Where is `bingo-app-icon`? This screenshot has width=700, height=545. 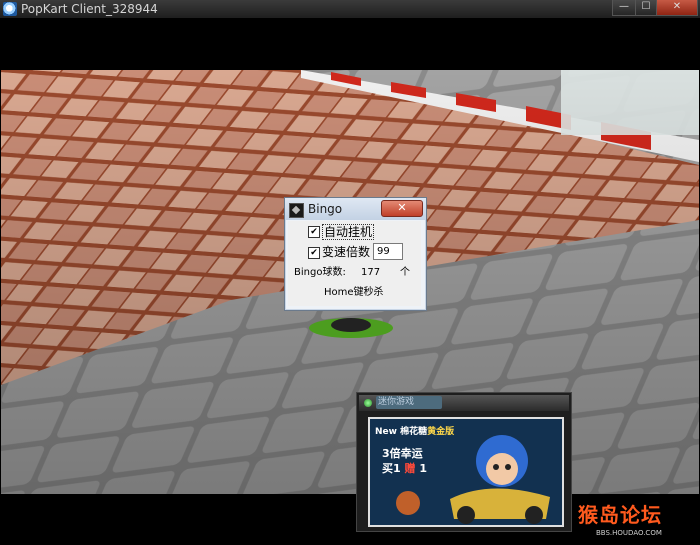 bingo-app-icon is located at coordinates (296, 210).